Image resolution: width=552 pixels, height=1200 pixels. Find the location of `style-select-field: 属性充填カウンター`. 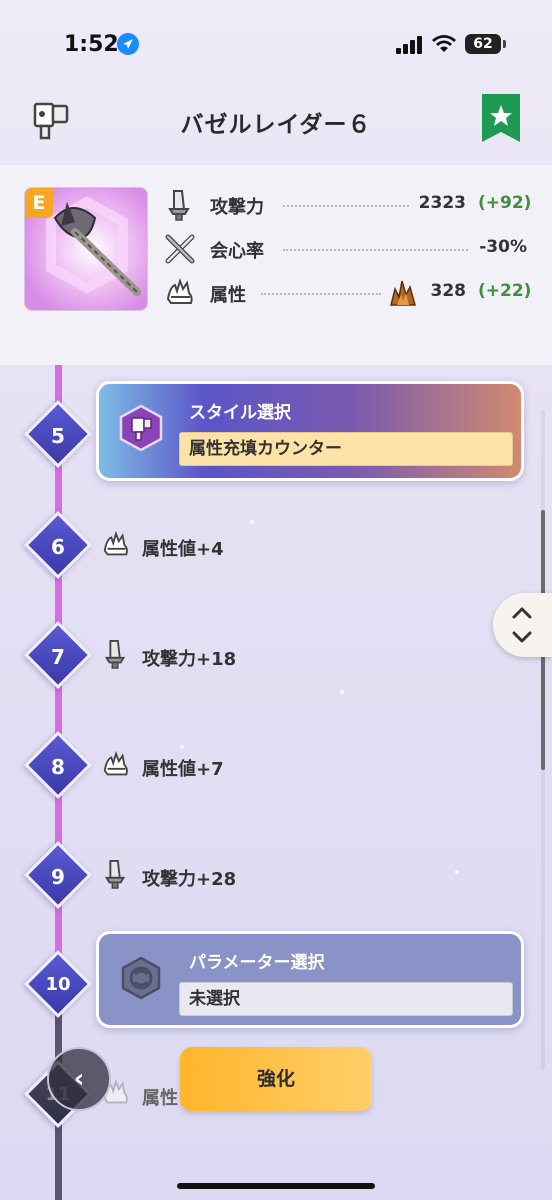

style-select-field: 属性充填カウンター is located at coordinates (346, 449).